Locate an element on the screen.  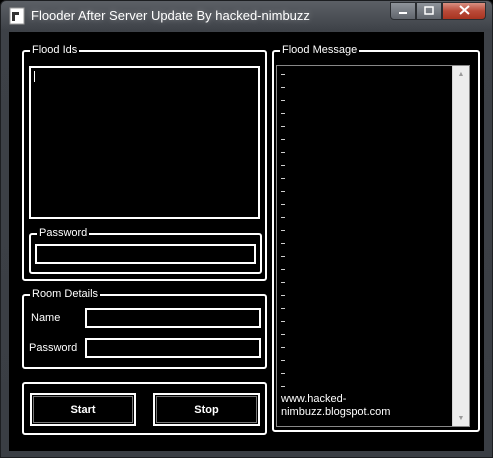
scroll-down-arrow-icon: ▼ is located at coordinates (461, 418).